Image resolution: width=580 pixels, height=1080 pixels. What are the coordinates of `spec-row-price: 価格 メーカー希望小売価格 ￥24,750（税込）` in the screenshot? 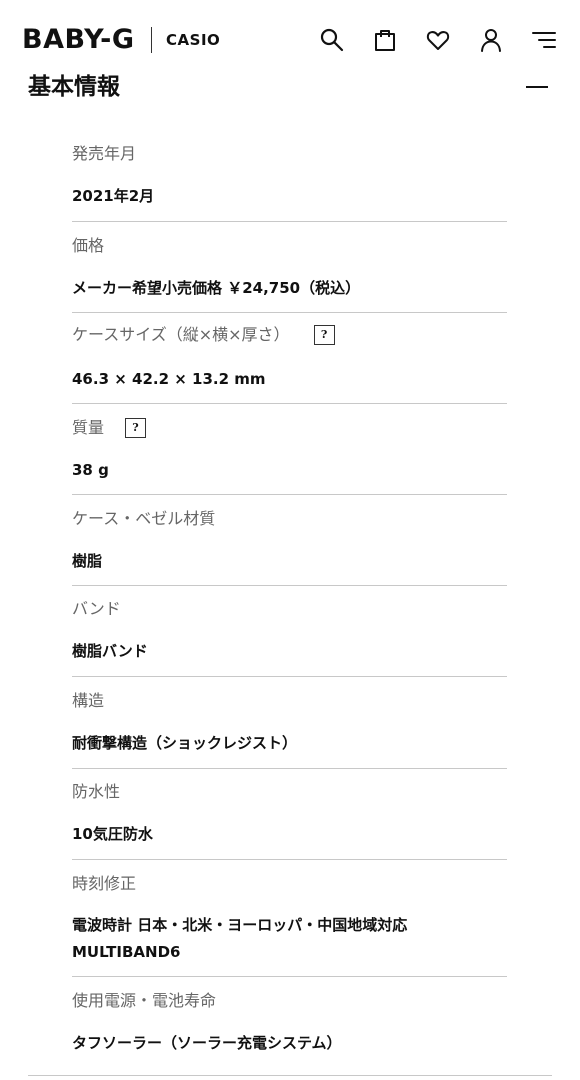 It's located at (289, 267).